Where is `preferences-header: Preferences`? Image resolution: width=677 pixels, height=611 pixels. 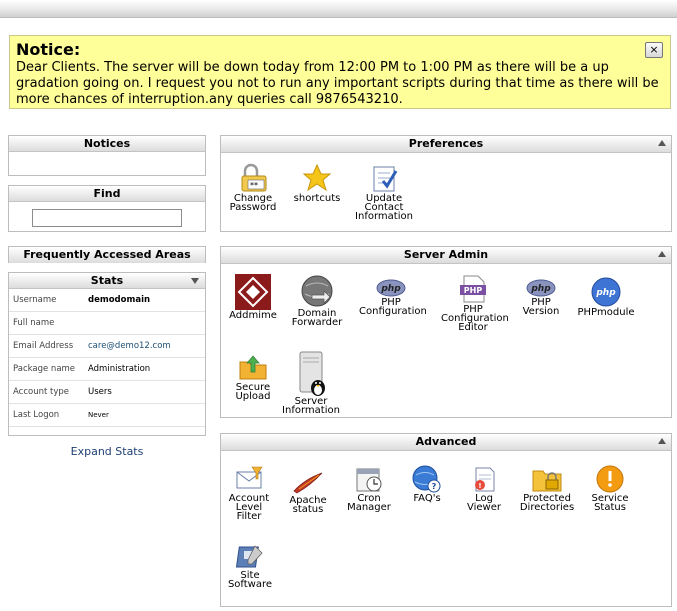
preferences-header: Preferences is located at coordinates (446, 144).